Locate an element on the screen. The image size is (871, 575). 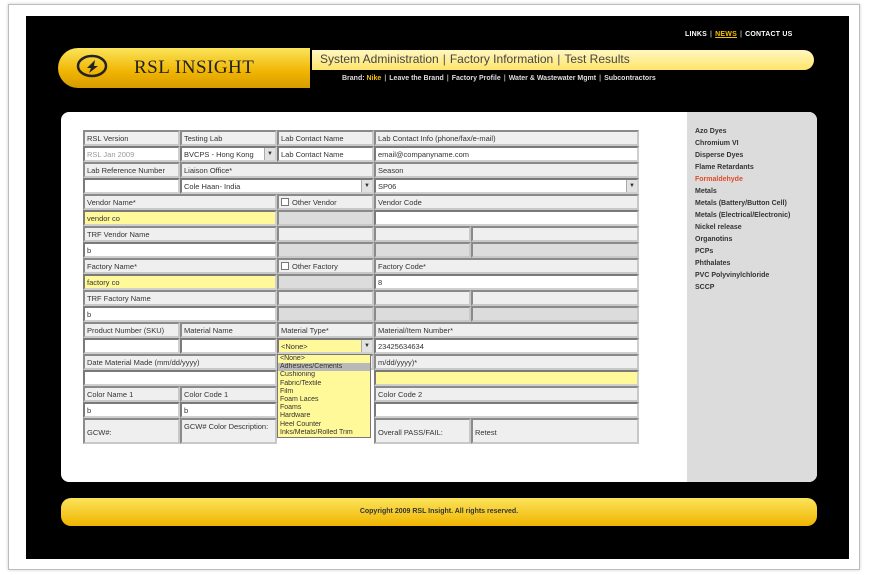
dropdown-option: Hardware is located at coordinates (324, 416).